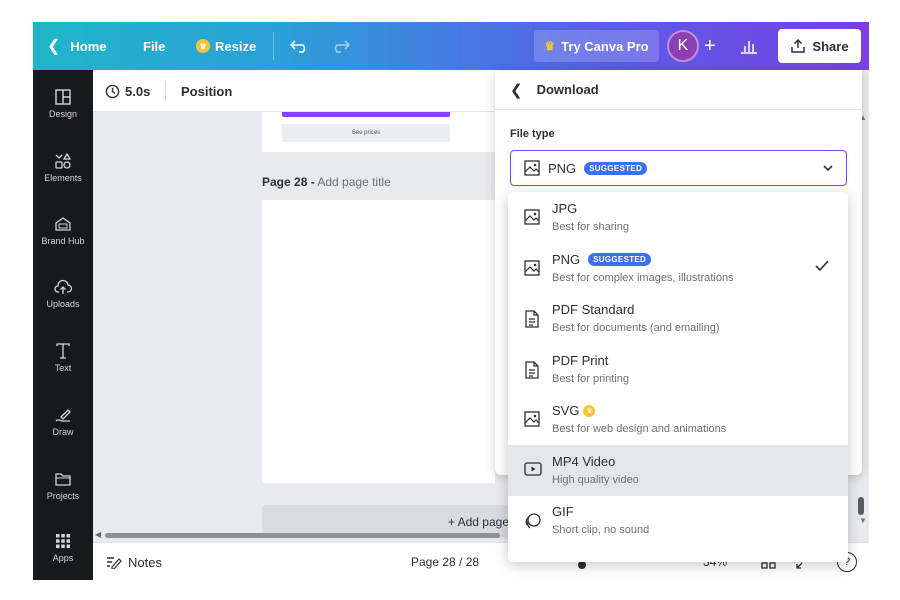  Describe the element at coordinates (63, 425) in the screenshot. I see `sidebar-item-draw: Draw` at that location.